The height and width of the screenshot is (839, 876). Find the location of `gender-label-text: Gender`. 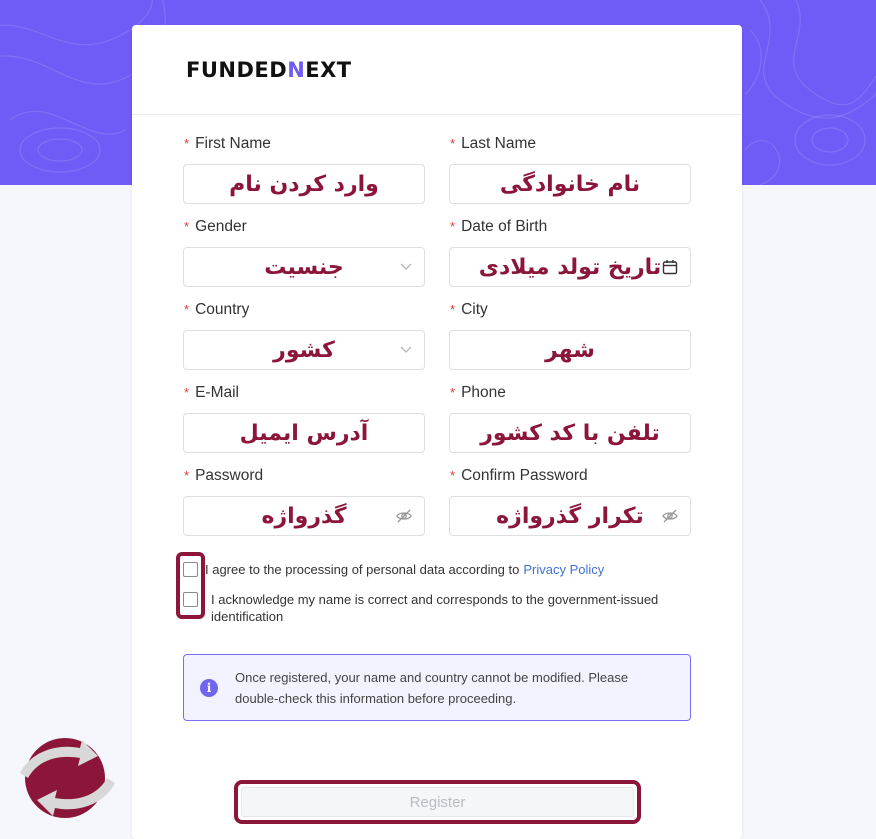

gender-label-text: Gender is located at coordinates (221, 226).